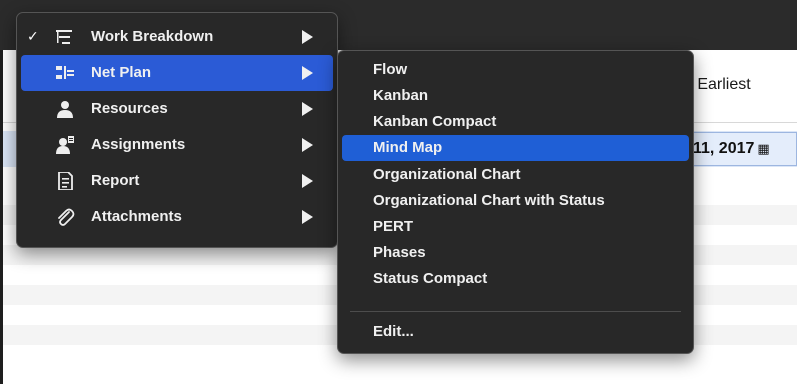 This screenshot has width=797, height=384. What do you see at coordinates (115, 180) in the screenshot?
I see `menu-item-label: Report` at bounding box center [115, 180].